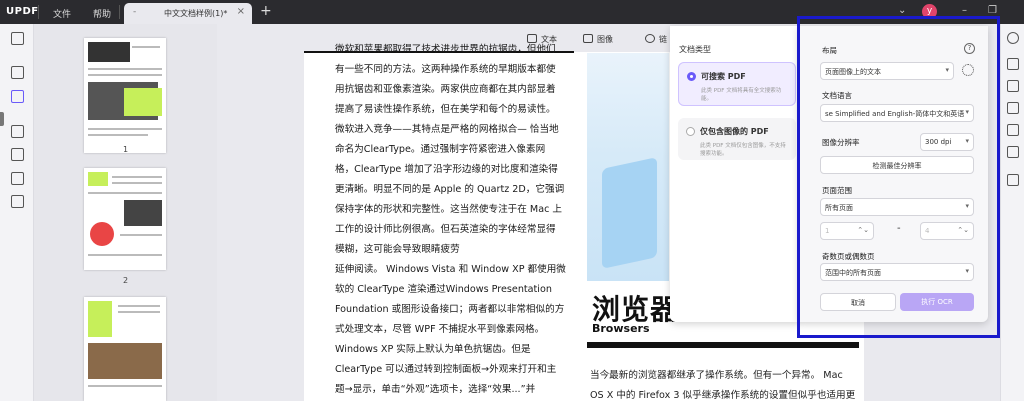 This screenshot has width=1024, height=401. I want to click on paragraph-line: 工作的设计师比例很高。但石英渲染的字体经常显得, so click(445, 229).